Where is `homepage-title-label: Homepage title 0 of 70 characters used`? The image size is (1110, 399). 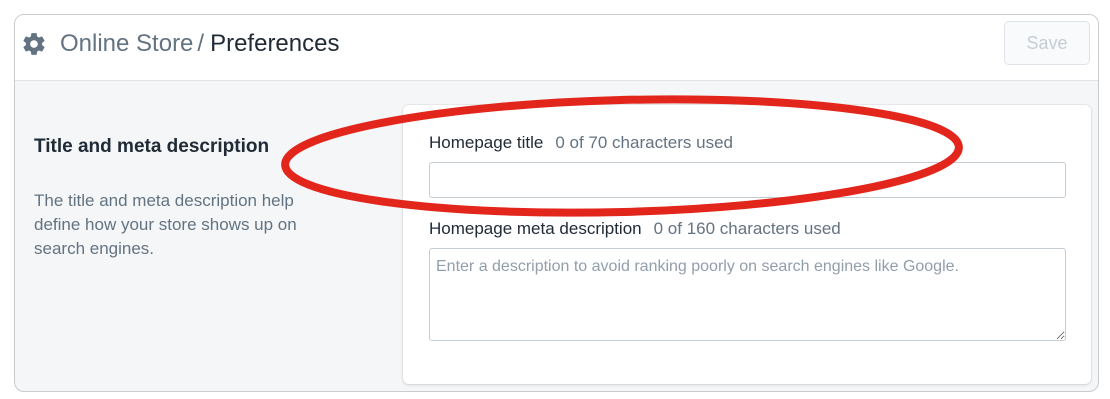
homepage-title-label: Homepage title 0 of 70 characters used is located at coordinates (581, 143).